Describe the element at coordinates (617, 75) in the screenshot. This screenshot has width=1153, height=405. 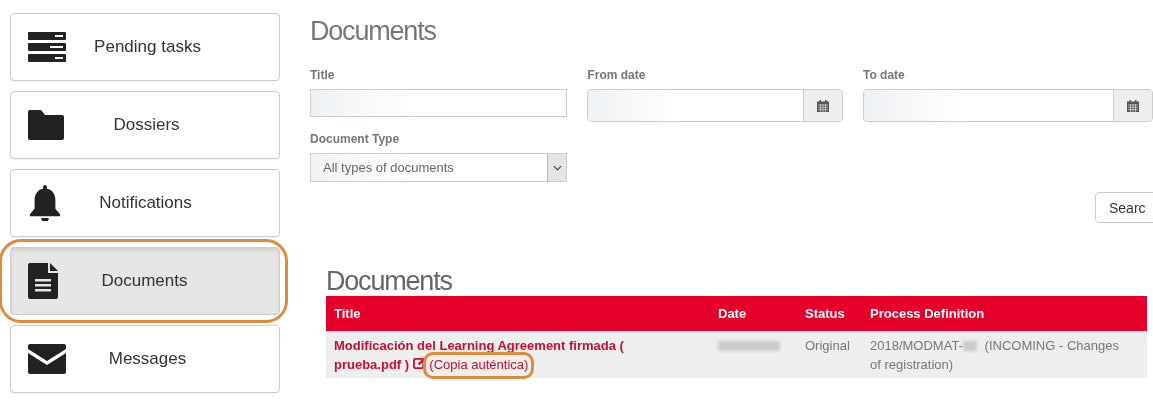
I see `field-label: From date` at that location.